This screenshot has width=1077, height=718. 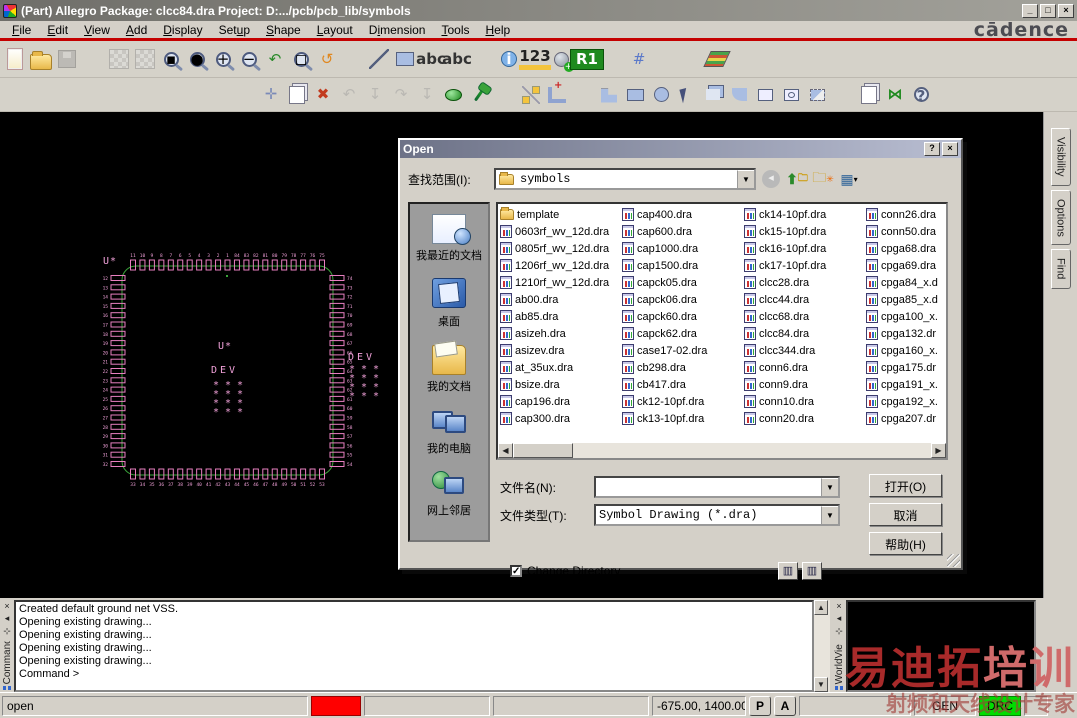 What do you see at coordinates (681, 401) in the screenshot?
I see `file-item: ck12-10pf.dra` at bounding box center [681, 401].